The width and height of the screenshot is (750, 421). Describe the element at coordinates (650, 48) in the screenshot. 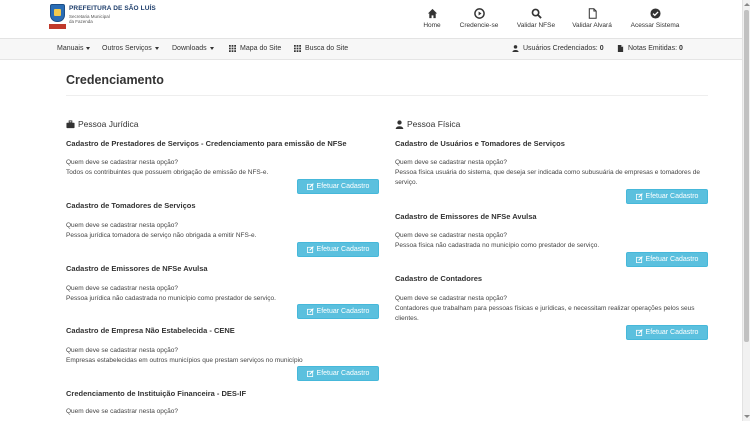

I see `notas-emitidas-stat: Notas Emitidas: 0` at that location.